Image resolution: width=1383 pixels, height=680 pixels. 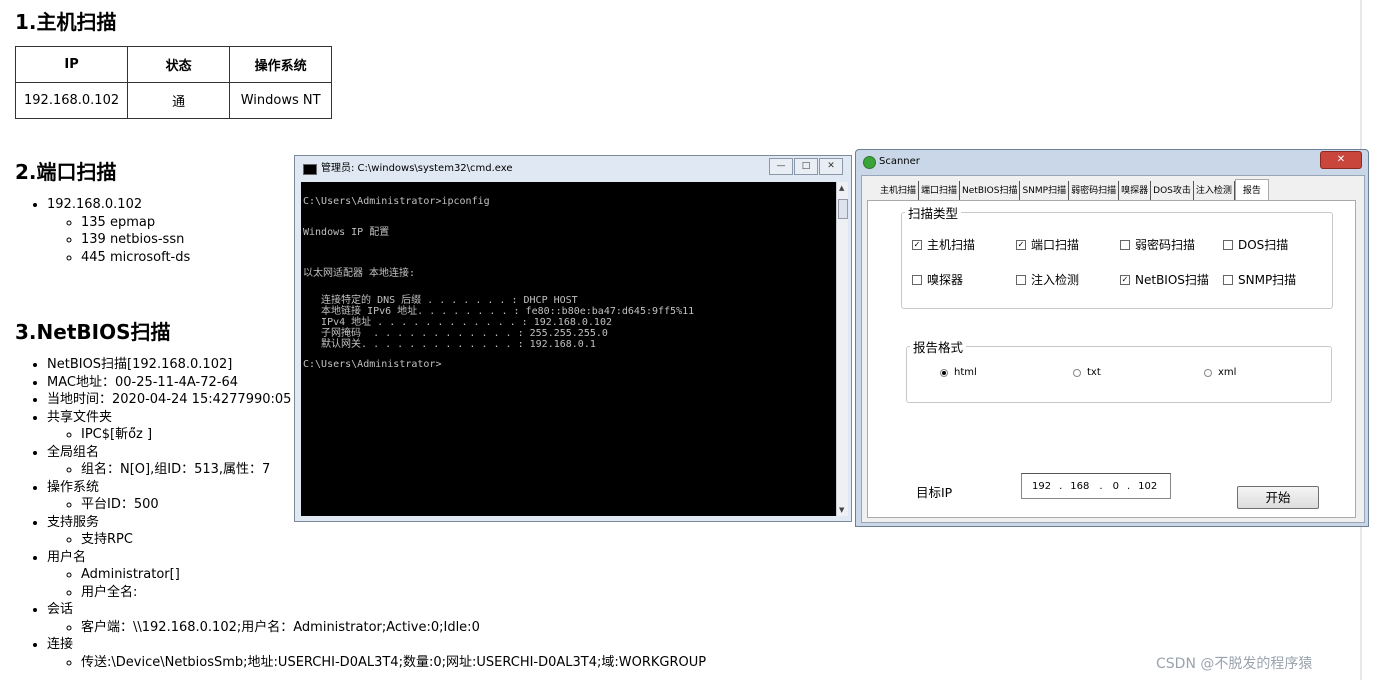 I want to click on checkbox-label: SNMP扫描, so click(x=1267, y=280).